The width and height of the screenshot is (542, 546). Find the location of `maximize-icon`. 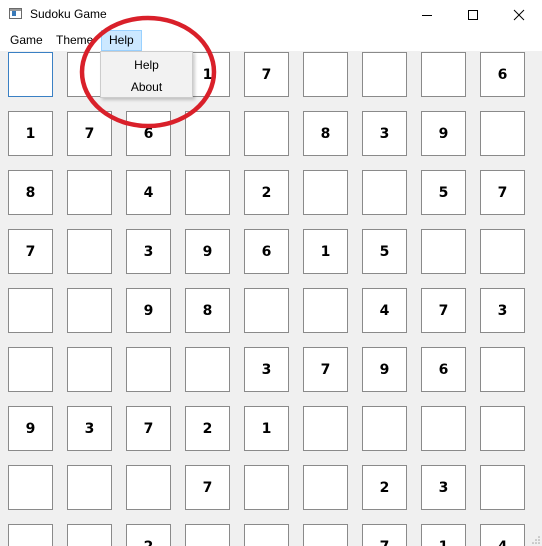

maximize-icon is located at coordinates (473, 15).